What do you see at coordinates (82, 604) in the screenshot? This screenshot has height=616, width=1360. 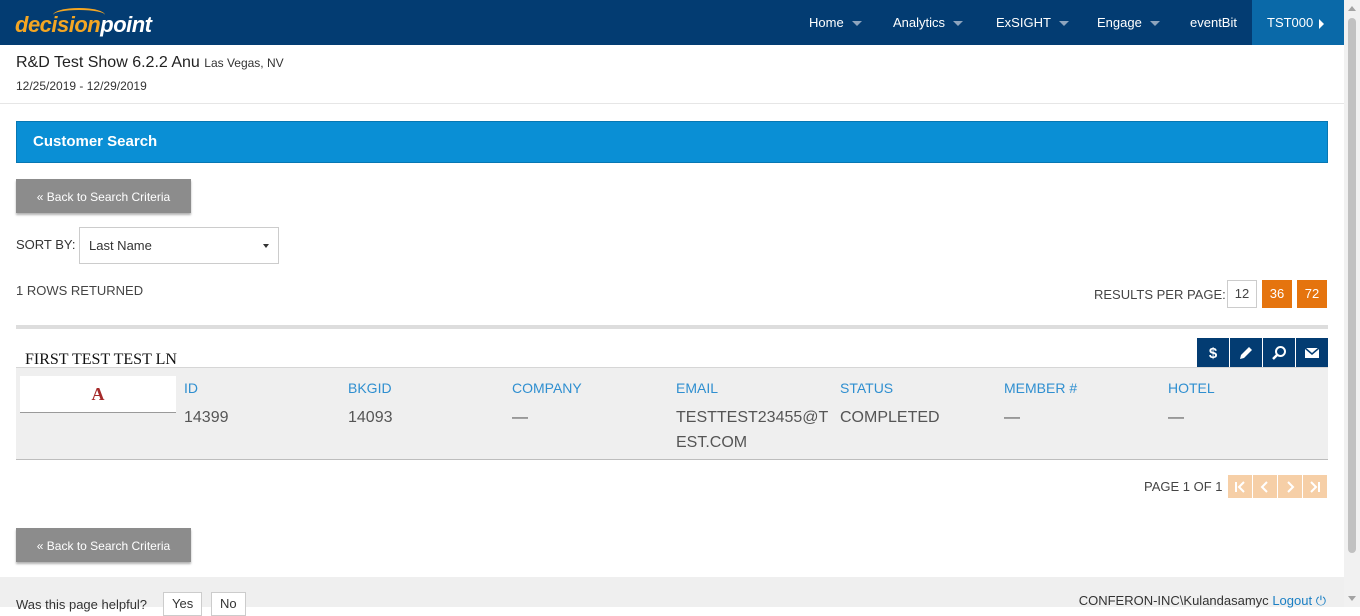 I see `helpful-question: Was this page helpful?` at bounding box center [82, 604].